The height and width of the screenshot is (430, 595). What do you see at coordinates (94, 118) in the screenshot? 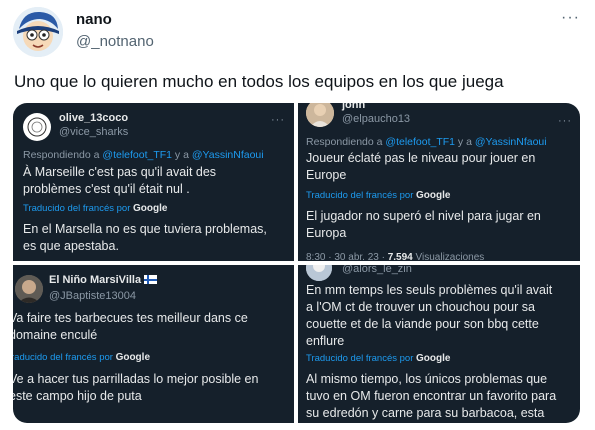
I see `panel-user-name: olive_13coco` at bounding box center [94, 118].